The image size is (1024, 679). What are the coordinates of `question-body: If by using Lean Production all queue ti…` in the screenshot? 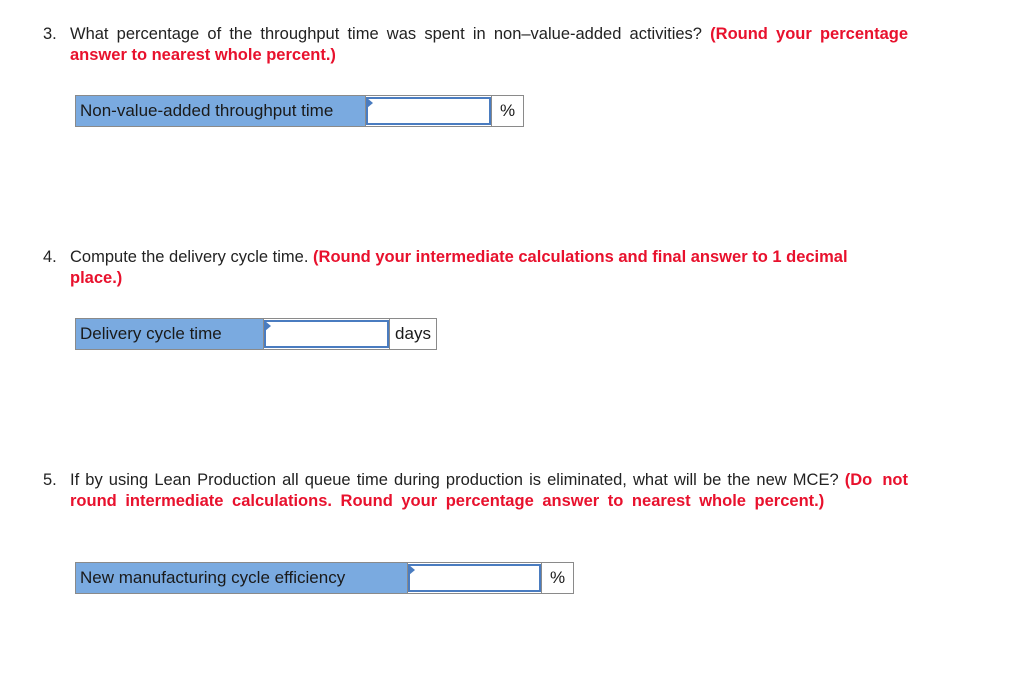 It's located at (489, 491).